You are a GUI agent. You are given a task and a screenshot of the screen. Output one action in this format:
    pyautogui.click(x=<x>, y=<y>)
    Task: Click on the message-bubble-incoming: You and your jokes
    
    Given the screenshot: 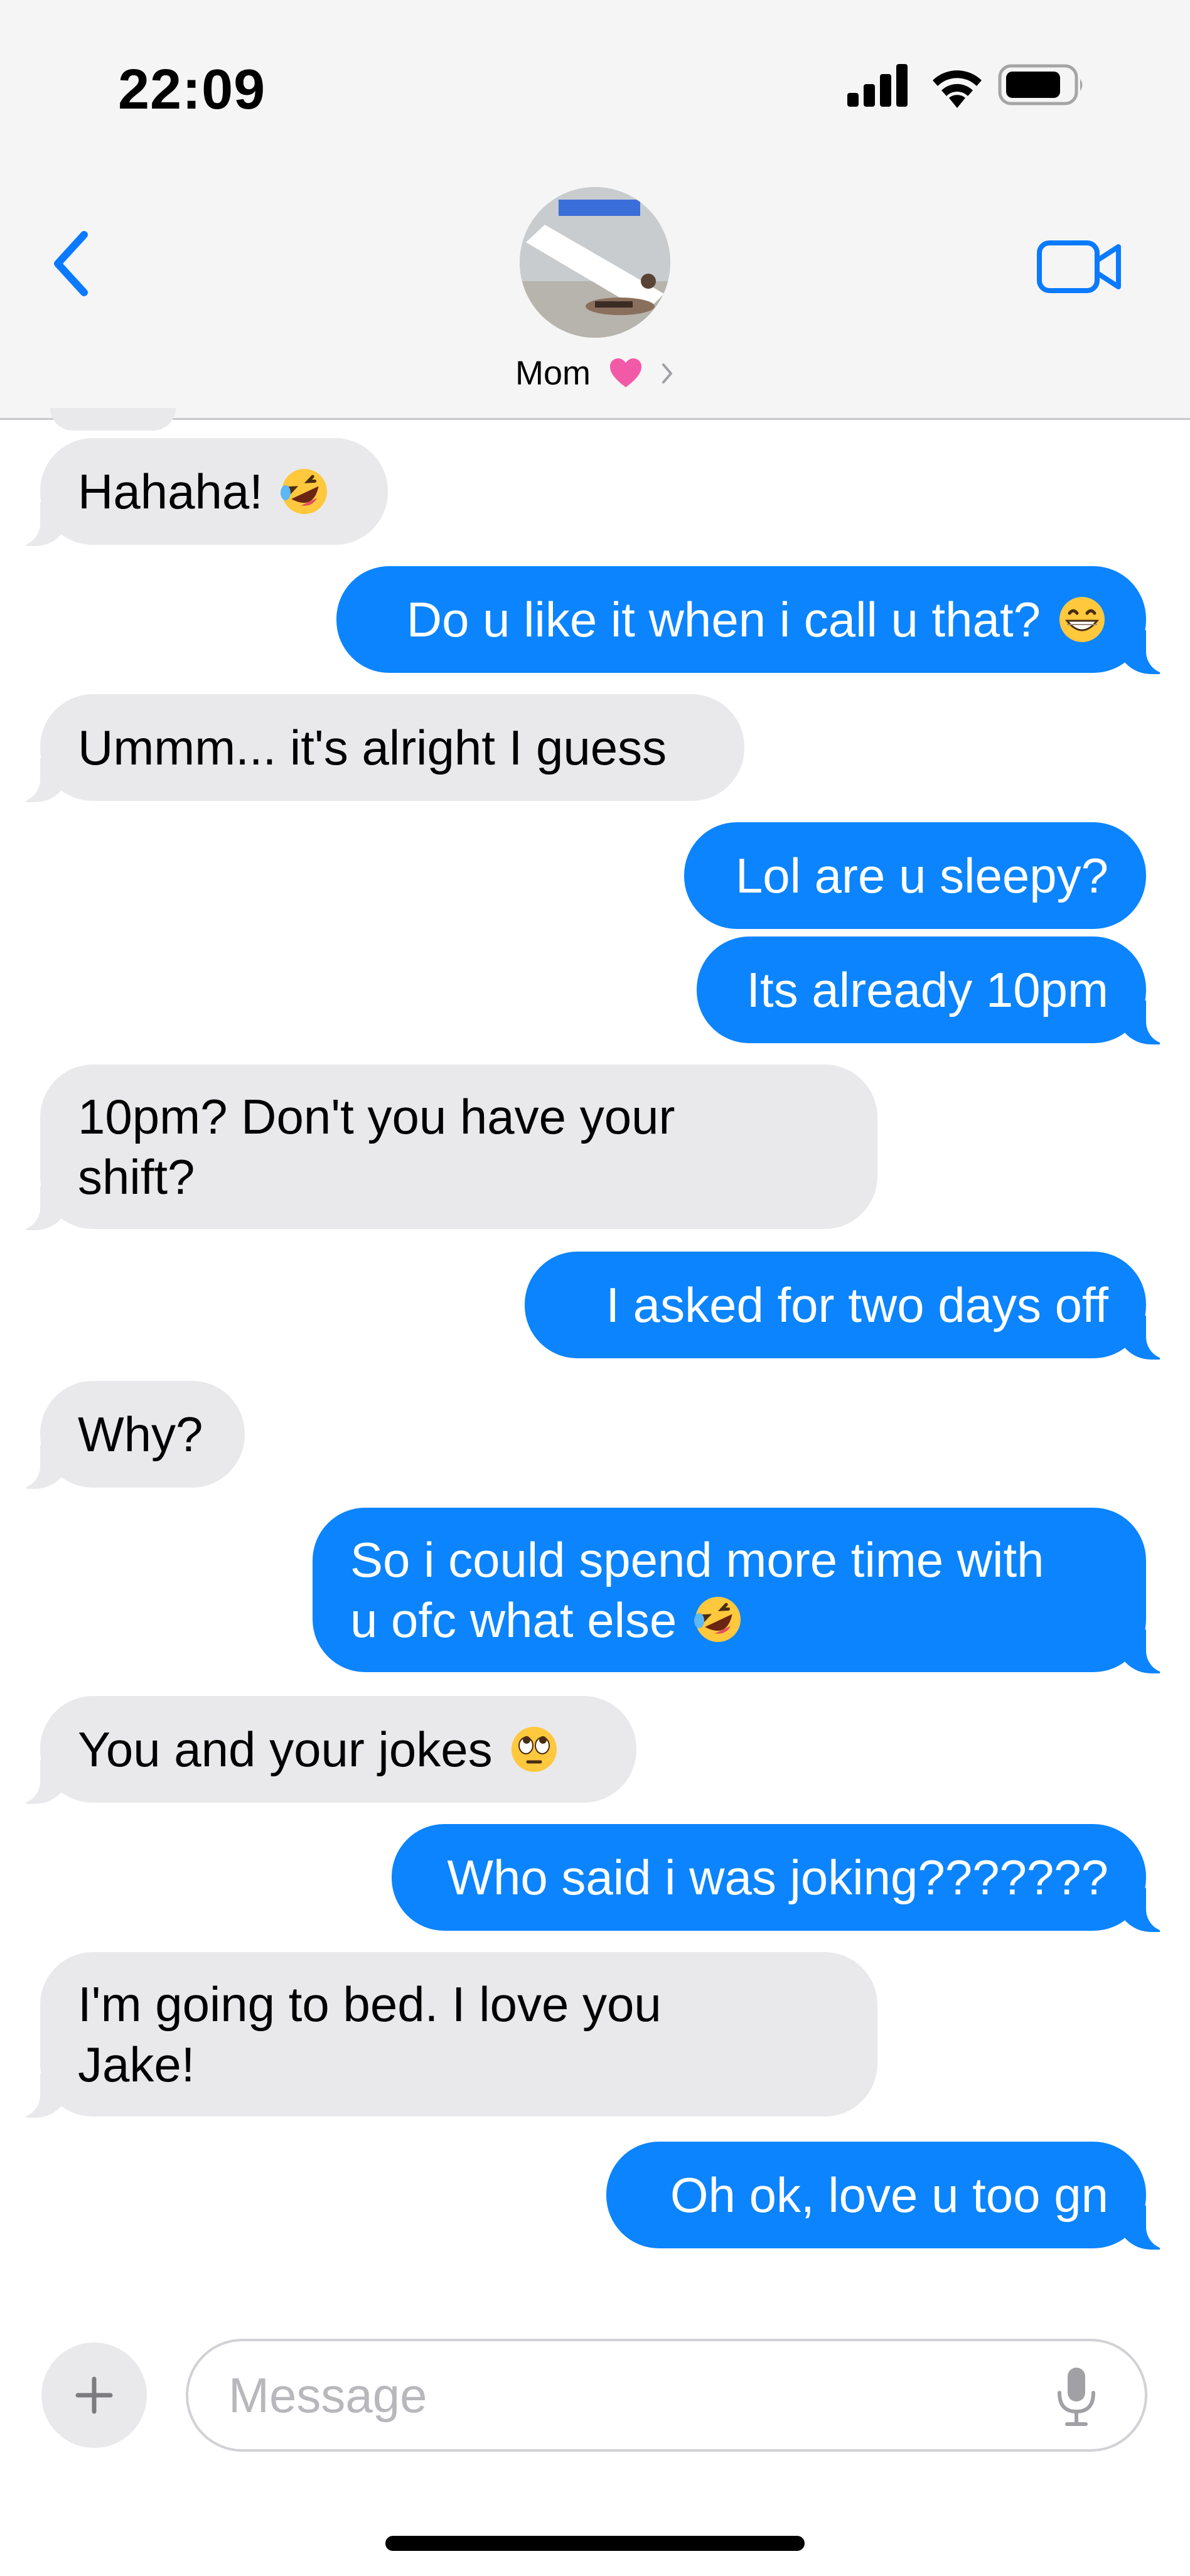 What is the action you would take?
    pyautogui.click(x=326, y=1750)
    